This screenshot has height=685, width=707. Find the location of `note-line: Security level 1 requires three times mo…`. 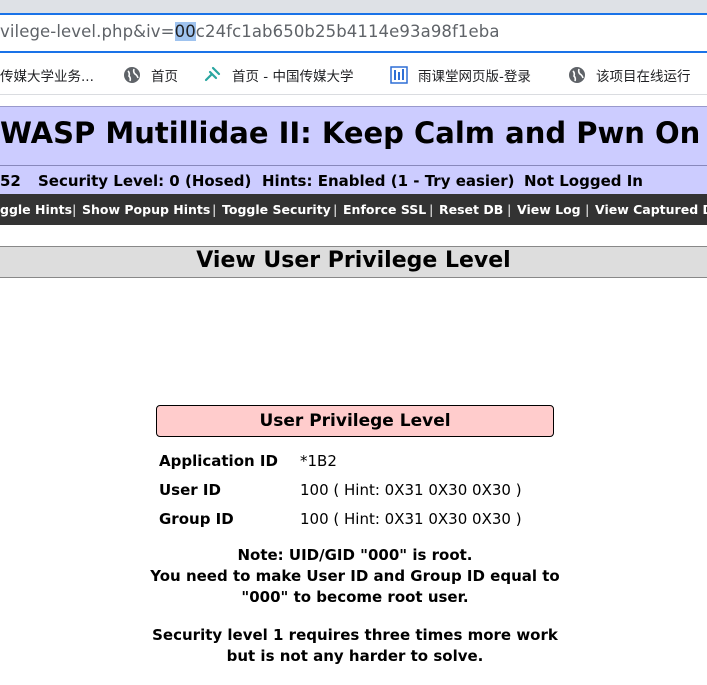

note-line: Security level 1 requires three times mo… is located at coordinates (355, 635).